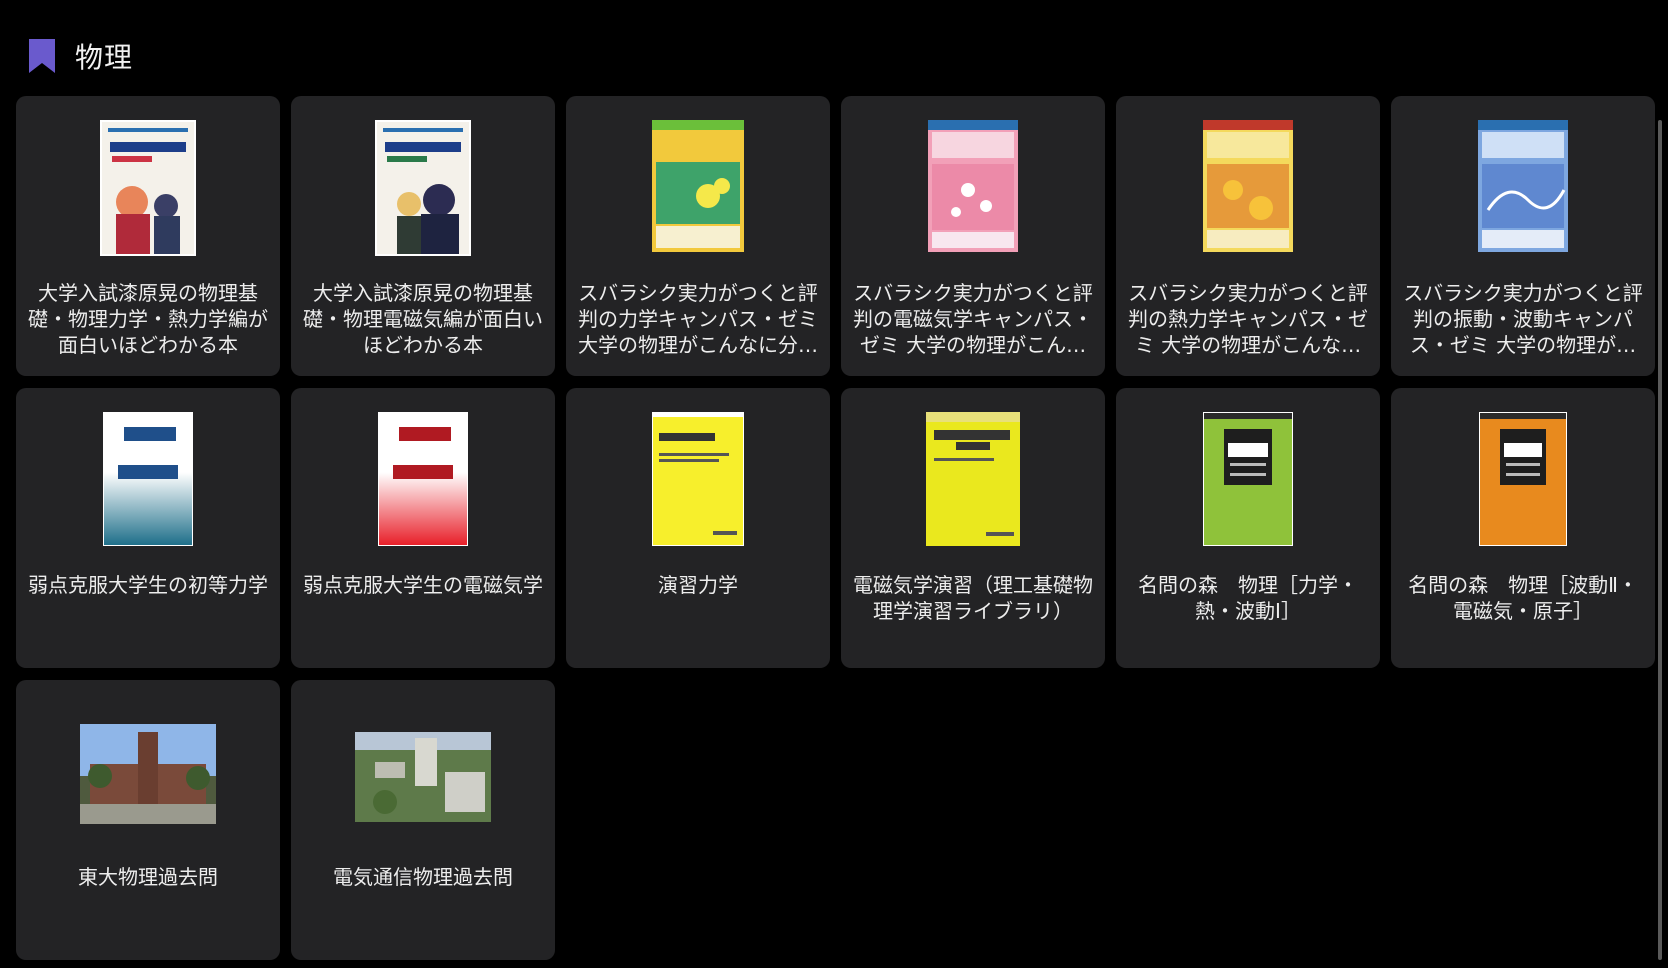 This screenshot has height=968, width=1668. I want to click on book-card: 東大物理過去問, so click(148, 820).